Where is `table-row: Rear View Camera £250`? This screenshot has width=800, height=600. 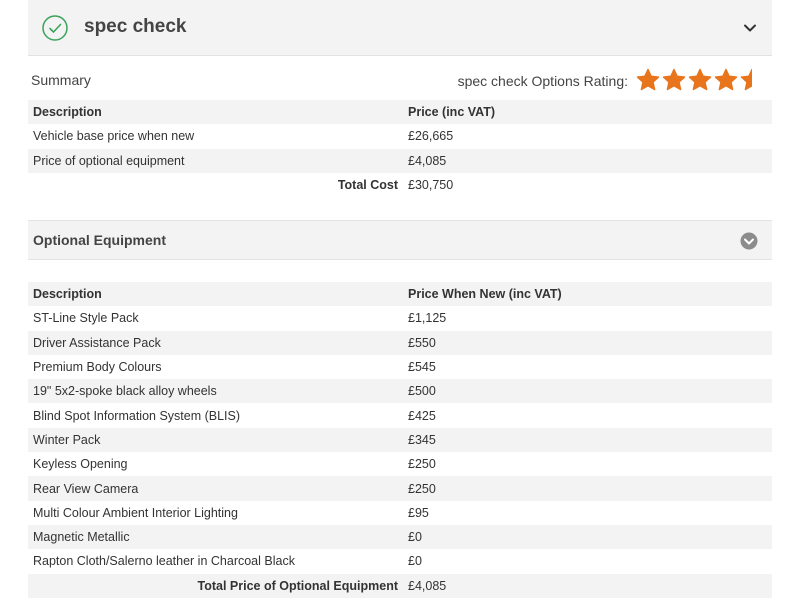
table-row: Rear View Camera £250 is located at coordinates (400, 488).